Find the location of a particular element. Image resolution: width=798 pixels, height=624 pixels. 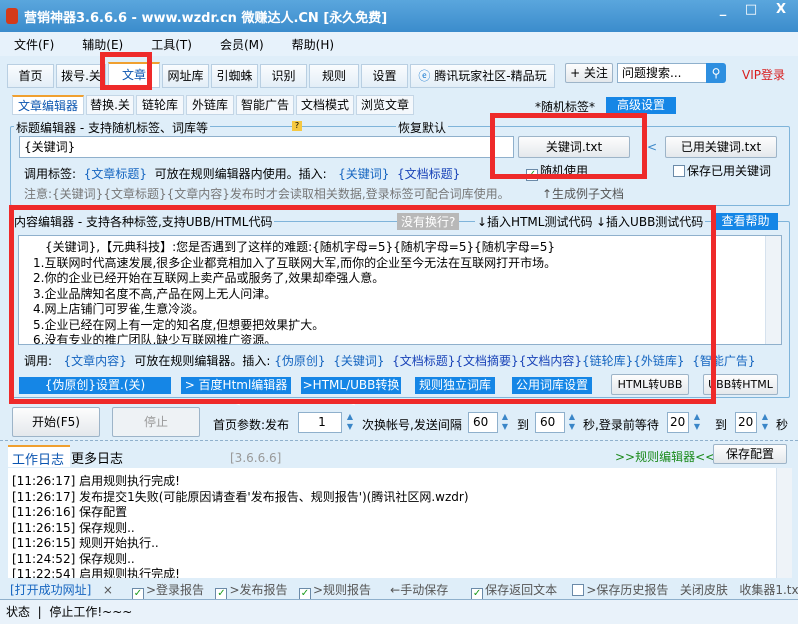

no-wrap-button: 没有换行? is located at coordinates (428, 221).